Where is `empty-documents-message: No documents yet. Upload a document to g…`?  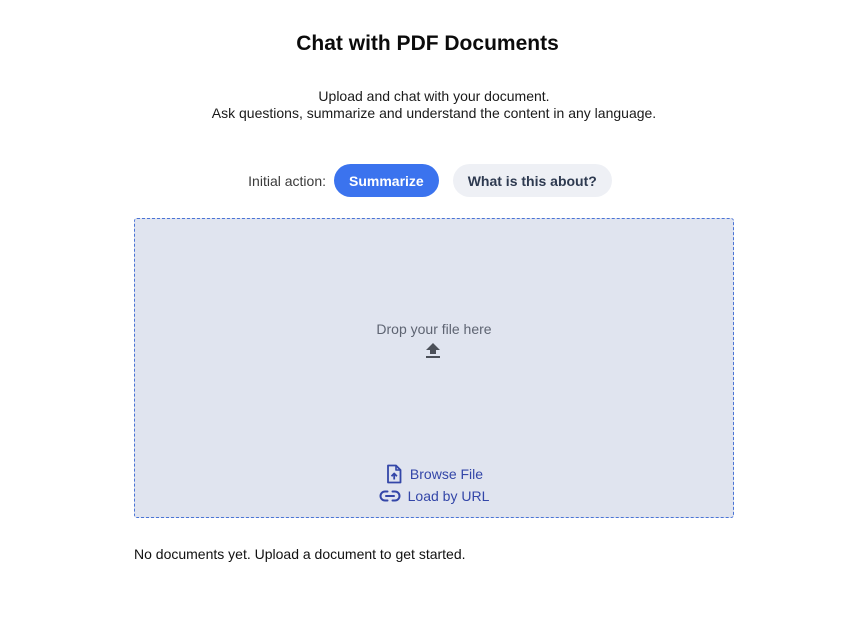
empty-documents-message: No documents yet. Upload a document to g… is located at coordinates (300, 554).